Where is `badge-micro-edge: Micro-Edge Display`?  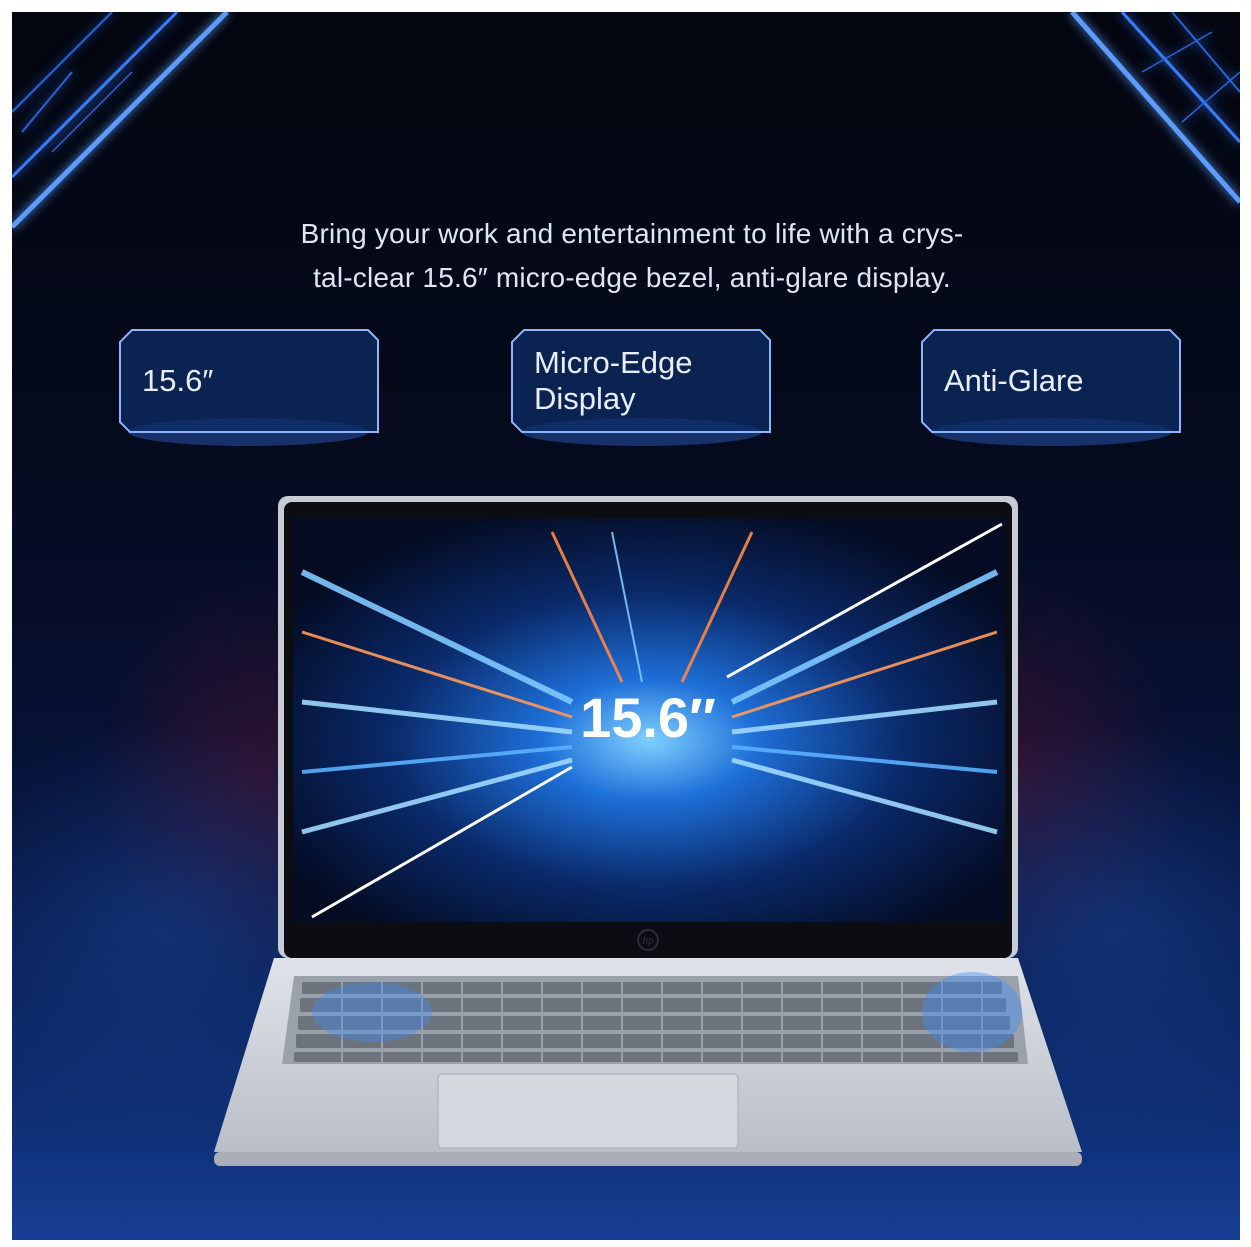 badge-micro-edge: Micro-Edge Display is located at coordinates (641, 381).